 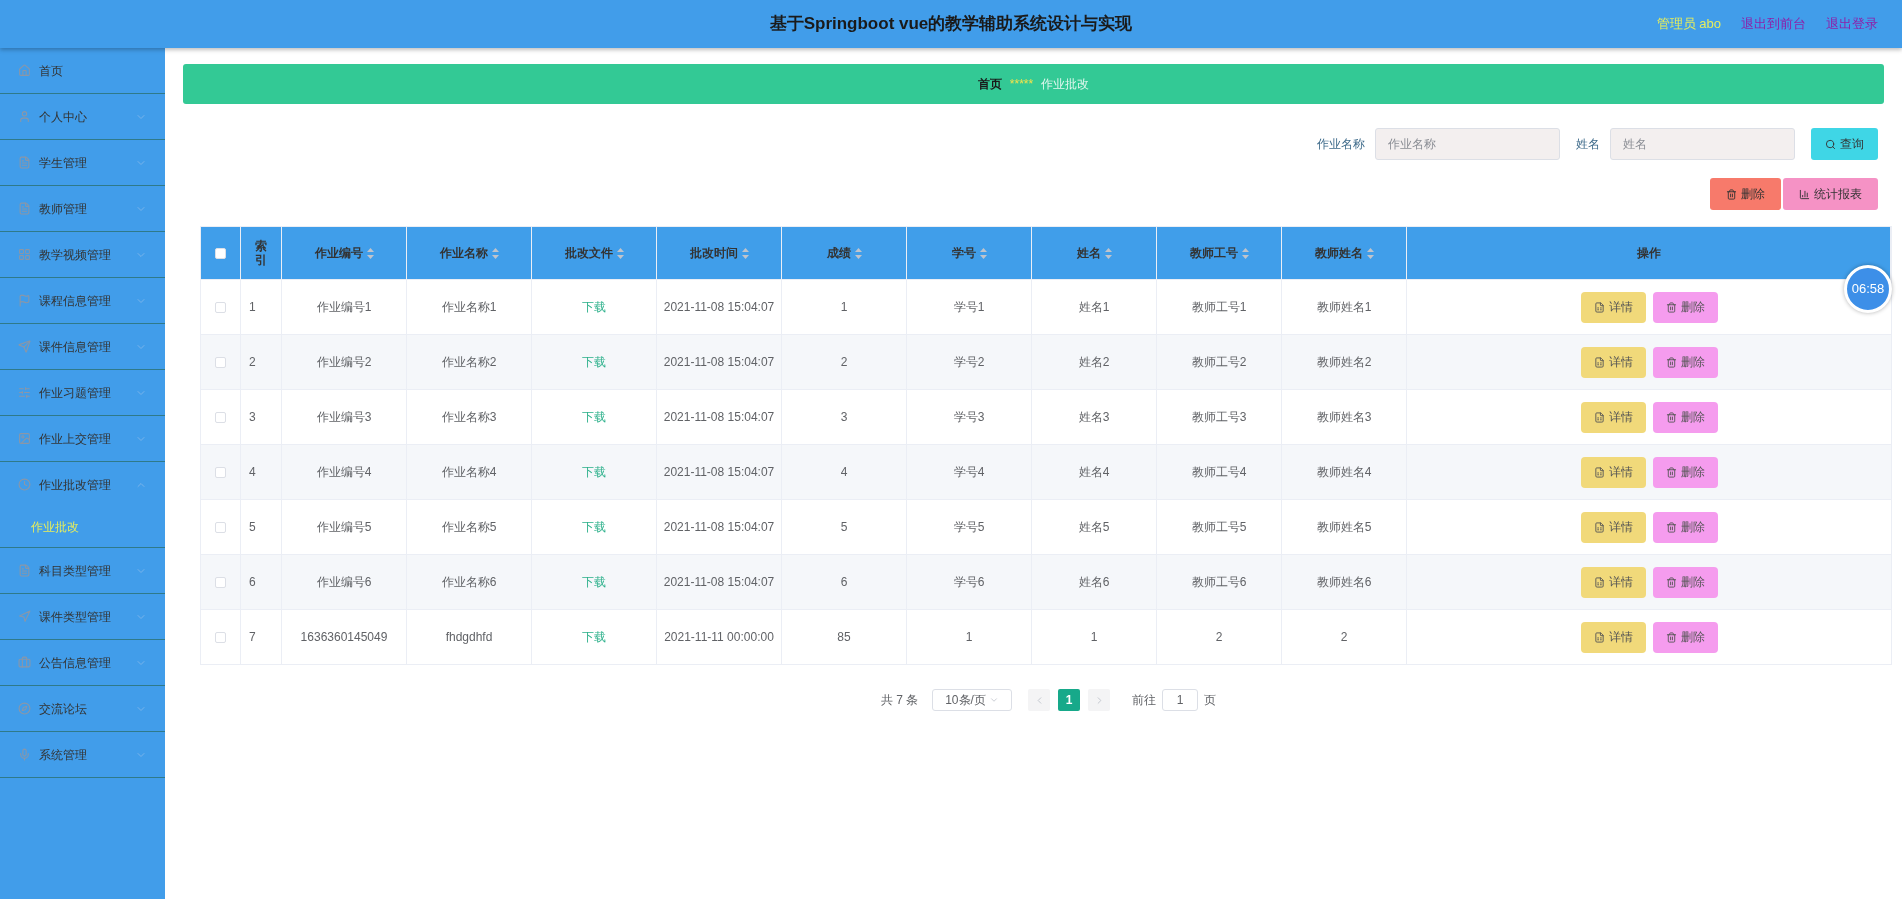 What do you see at coordinates (1219, 527) in the screenshot?
I see `table-cell-text: 教师工号5` at bounding box center [1219, 527].